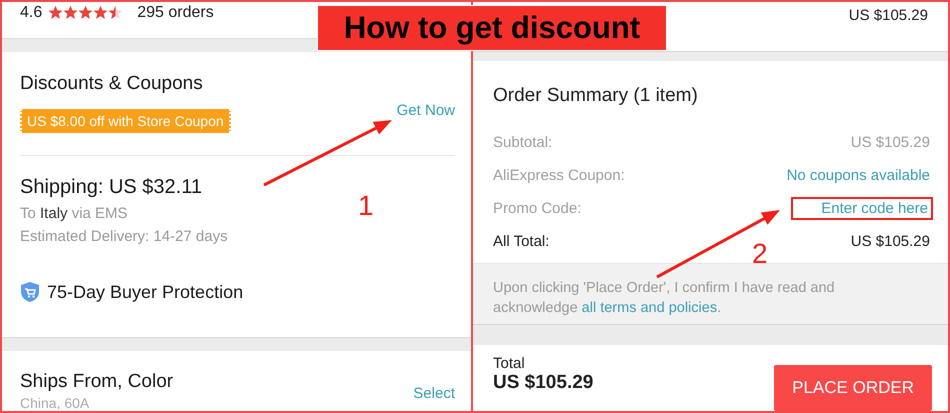 This screenshot has width=950, height=413. What do you see at coordinates (111, 187) in the screenshot?
I see `shipping-title: Shipping: US $32.11` at bounding box center [111, 187].